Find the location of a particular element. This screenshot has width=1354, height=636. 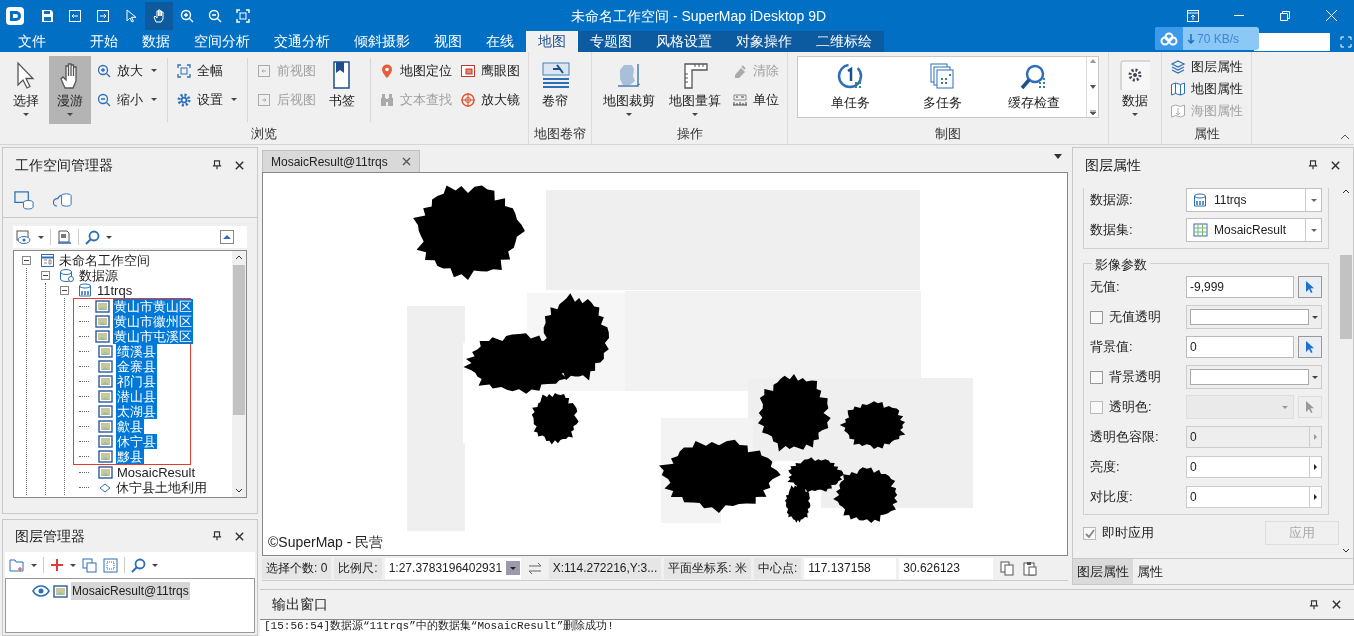

ribbon-button: 书签 is located at coordinates (342, 90).